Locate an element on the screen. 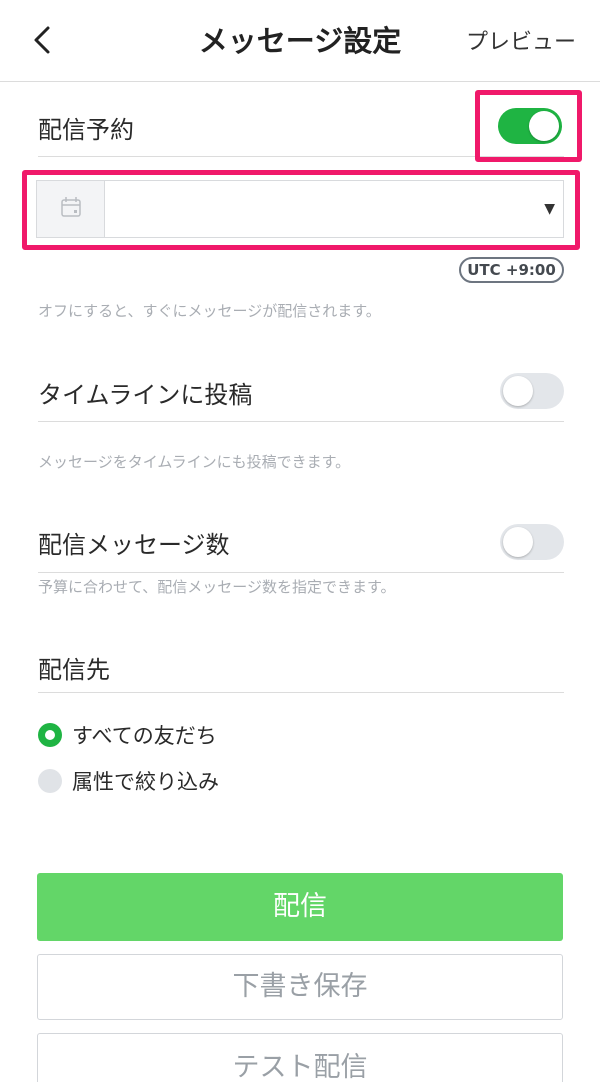  message-count-toggle is located at coordinates (532, 542).